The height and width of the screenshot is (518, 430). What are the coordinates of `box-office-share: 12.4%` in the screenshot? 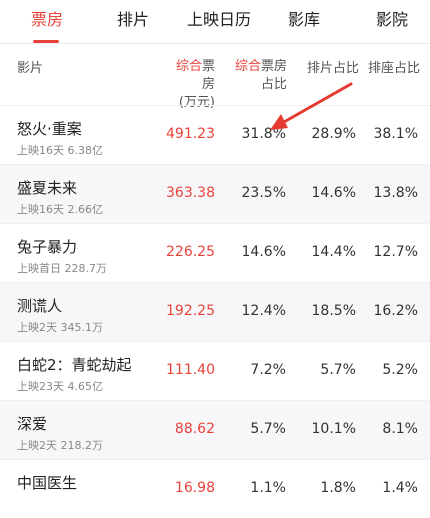 It's located at (263, 311).